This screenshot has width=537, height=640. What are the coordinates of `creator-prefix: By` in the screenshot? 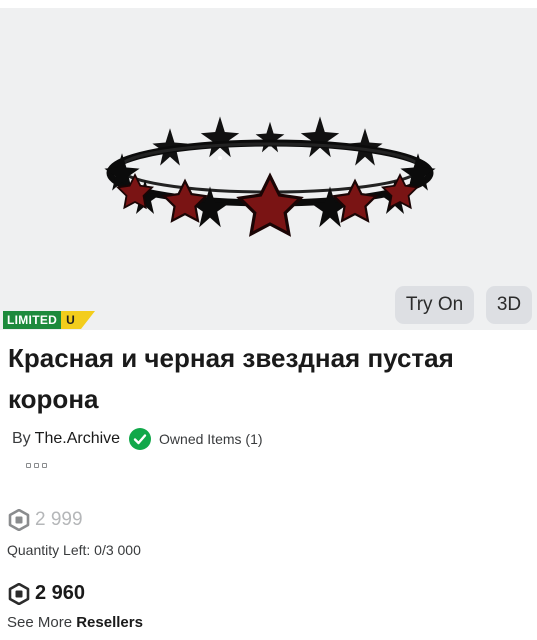 It's located at (21, 438).